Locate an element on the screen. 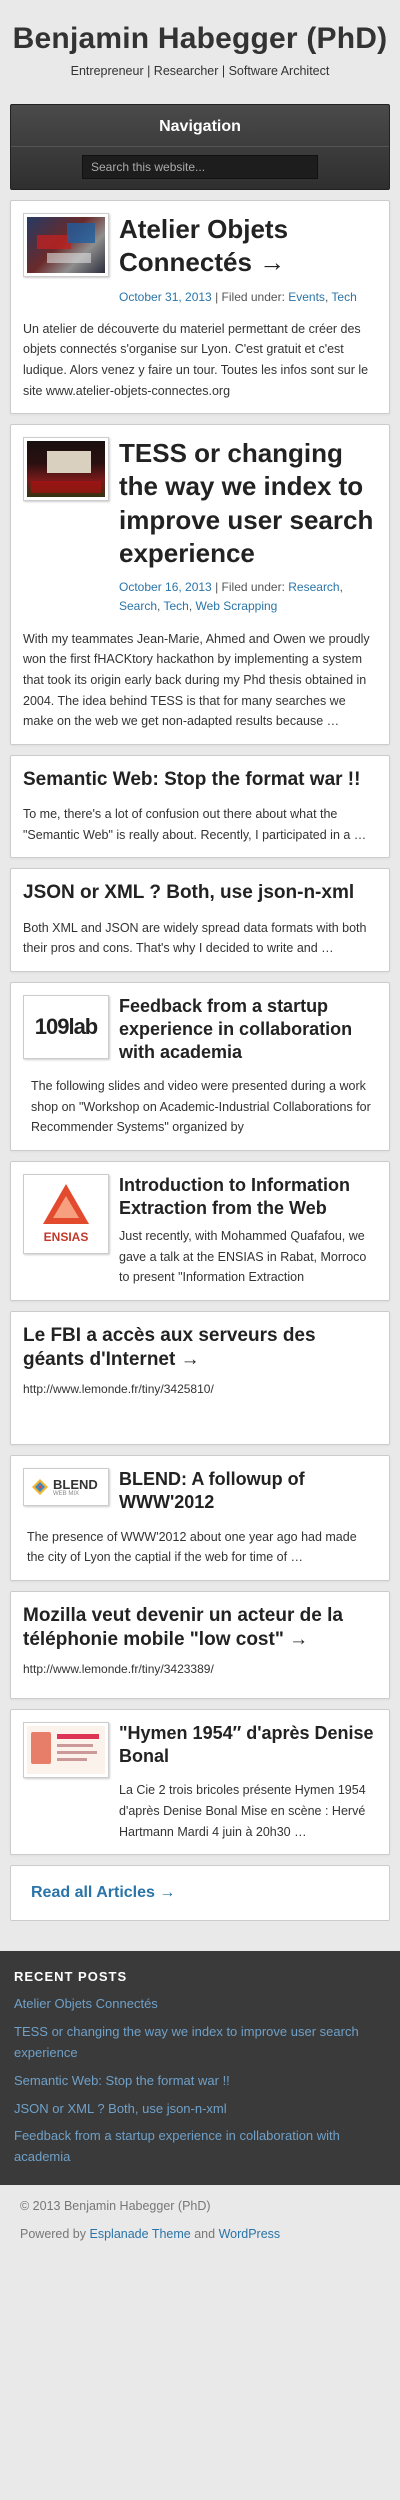 This screenshot has width=400, height=2500. recent-post-link: Atelier Objets Connectés is located at coordinates (86, 2003).